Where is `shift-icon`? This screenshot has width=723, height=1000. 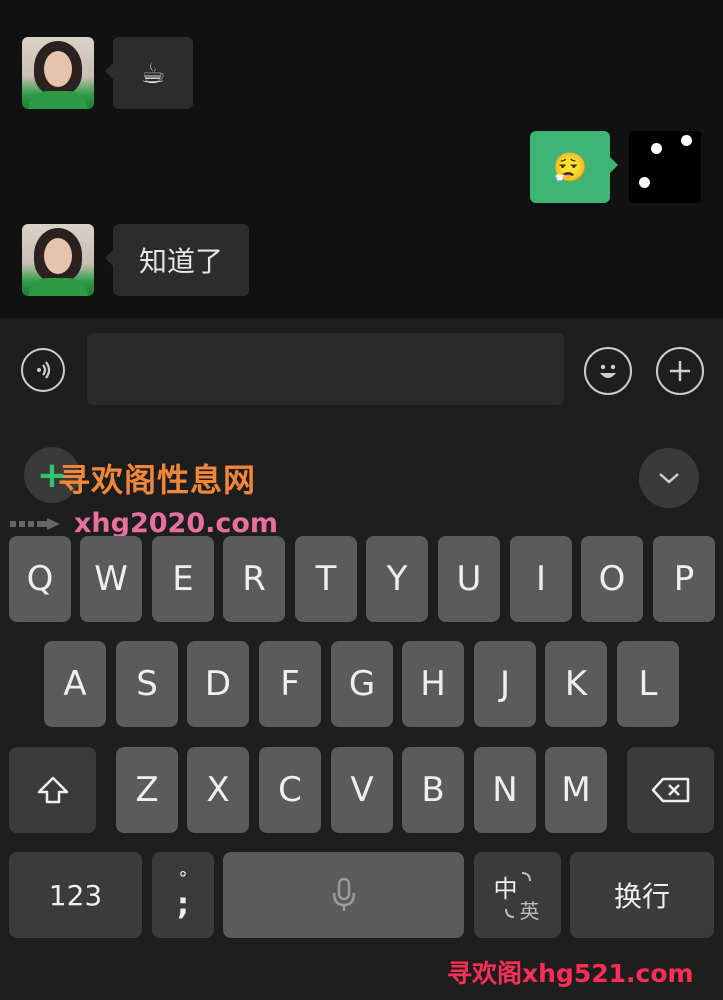
shift-icon is located at coordinates (52, 790).